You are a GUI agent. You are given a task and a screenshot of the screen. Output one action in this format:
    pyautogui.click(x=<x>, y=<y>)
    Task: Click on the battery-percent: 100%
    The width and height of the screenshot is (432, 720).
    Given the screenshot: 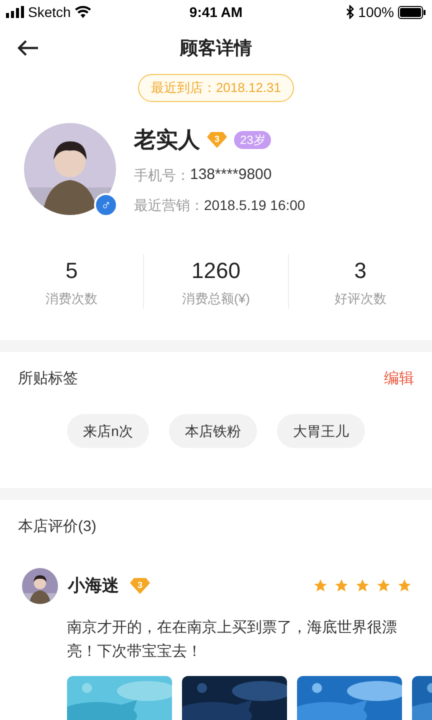 What is the action you would take?
    pyautogui.click(x=376, y=12)
    